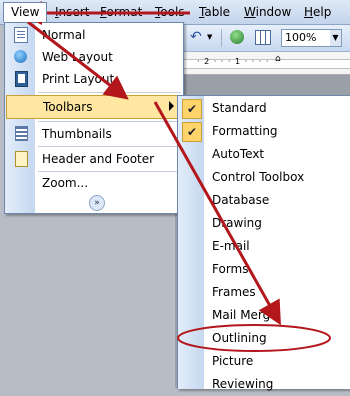 Image resolution: width=350 pixels, height=396 pixels. What do you see at coordinates (94, 35) in the screenshot?
I see `menu-item-normal: Normal` at bounding box center [94, 35].